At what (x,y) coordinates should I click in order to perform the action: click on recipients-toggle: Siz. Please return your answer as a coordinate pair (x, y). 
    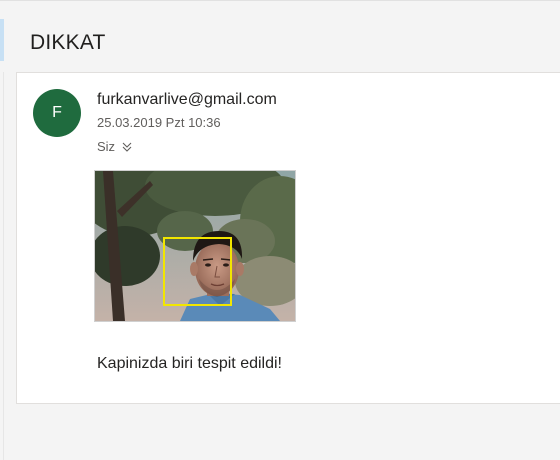
    Looking at the image, I should click on (115, 146).